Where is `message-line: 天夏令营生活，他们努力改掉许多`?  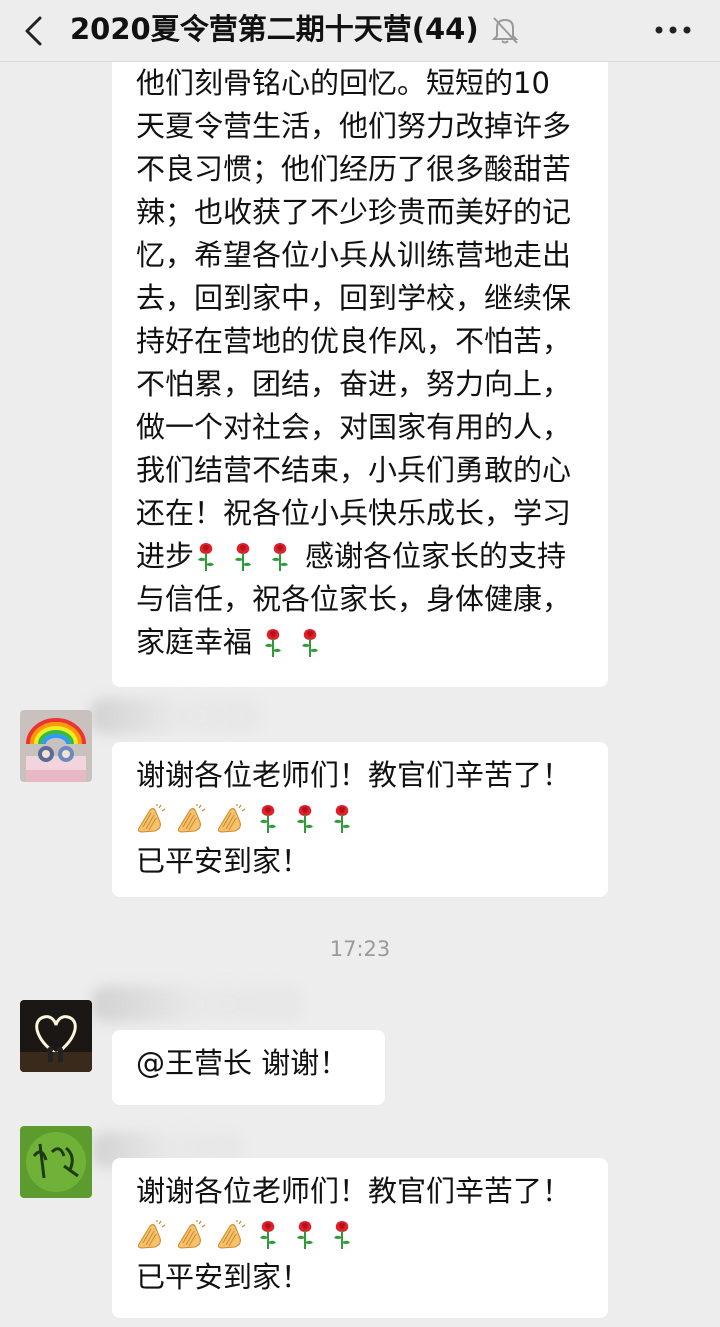 message-line: 天夏令营生活，他们努力改掉许多 is located at coordinates (354, 126).